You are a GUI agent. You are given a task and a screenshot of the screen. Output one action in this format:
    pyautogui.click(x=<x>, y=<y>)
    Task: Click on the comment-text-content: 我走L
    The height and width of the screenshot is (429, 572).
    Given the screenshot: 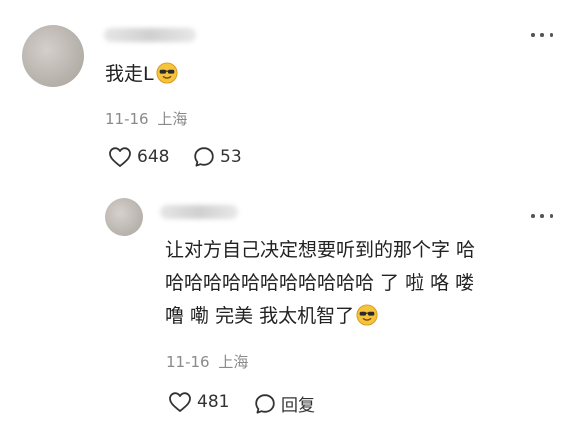 What is the action you would take?
    pyautogui.click(x=129, y=74)
    